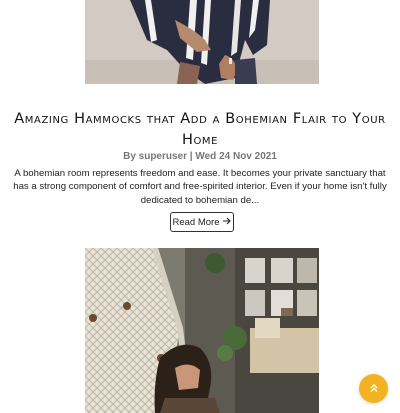  I want to click on double-chevron-up-icon, so click(374, 389).